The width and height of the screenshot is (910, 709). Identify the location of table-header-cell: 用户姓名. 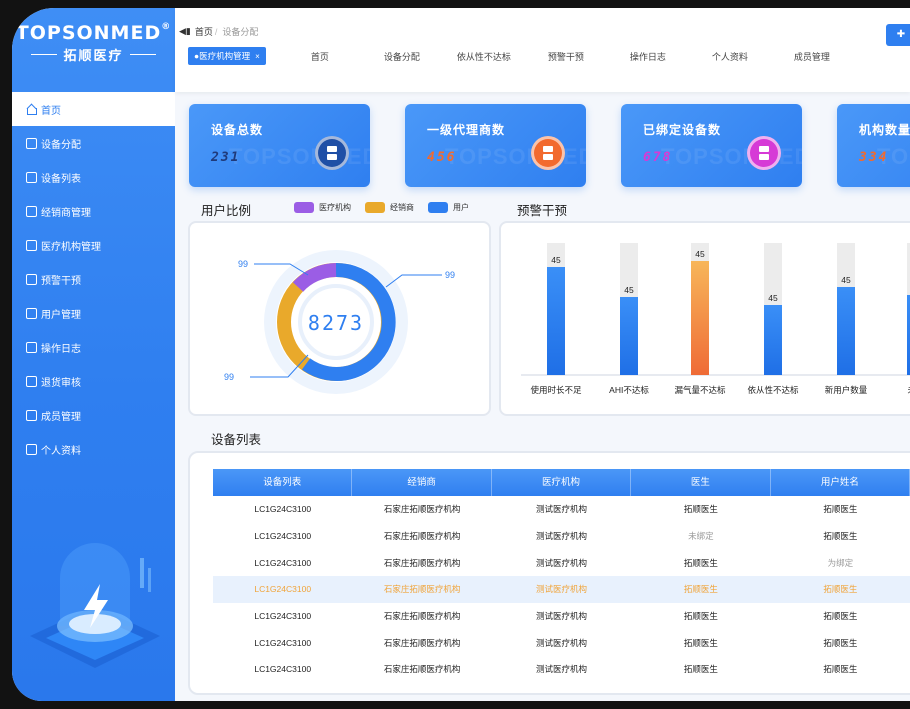
(840, 482).